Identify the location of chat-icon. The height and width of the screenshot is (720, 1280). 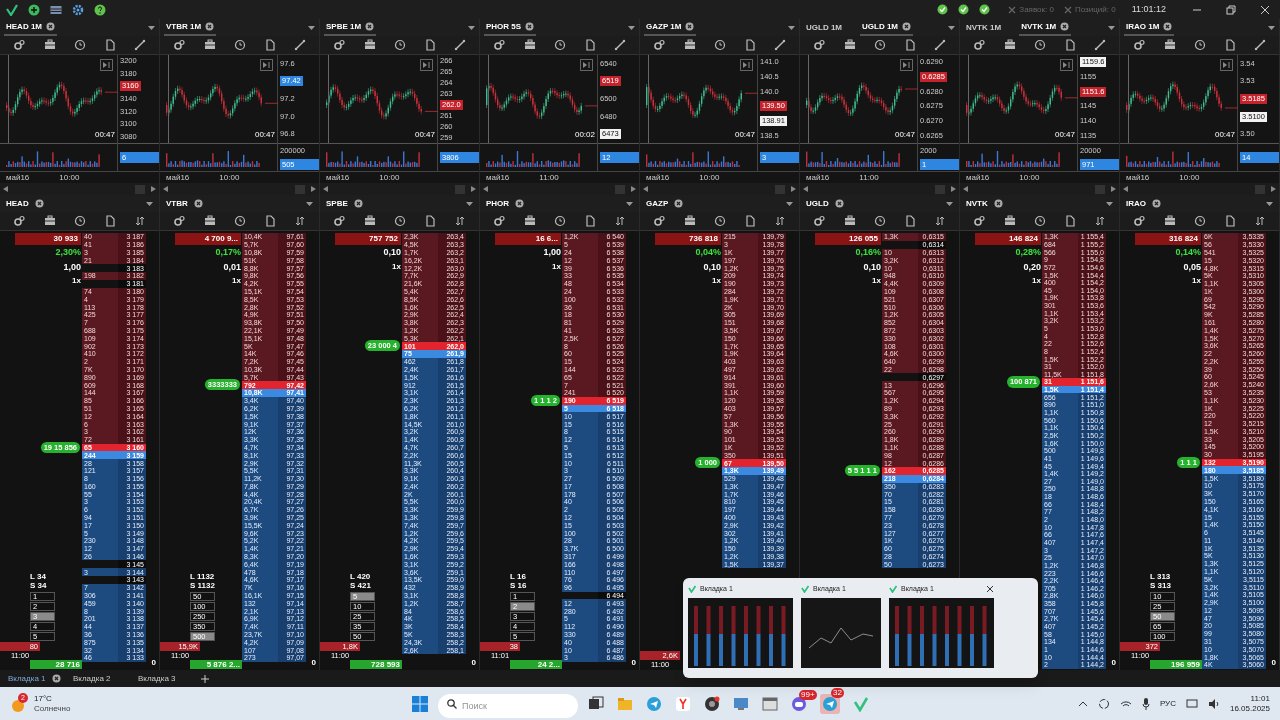
(799, 703).